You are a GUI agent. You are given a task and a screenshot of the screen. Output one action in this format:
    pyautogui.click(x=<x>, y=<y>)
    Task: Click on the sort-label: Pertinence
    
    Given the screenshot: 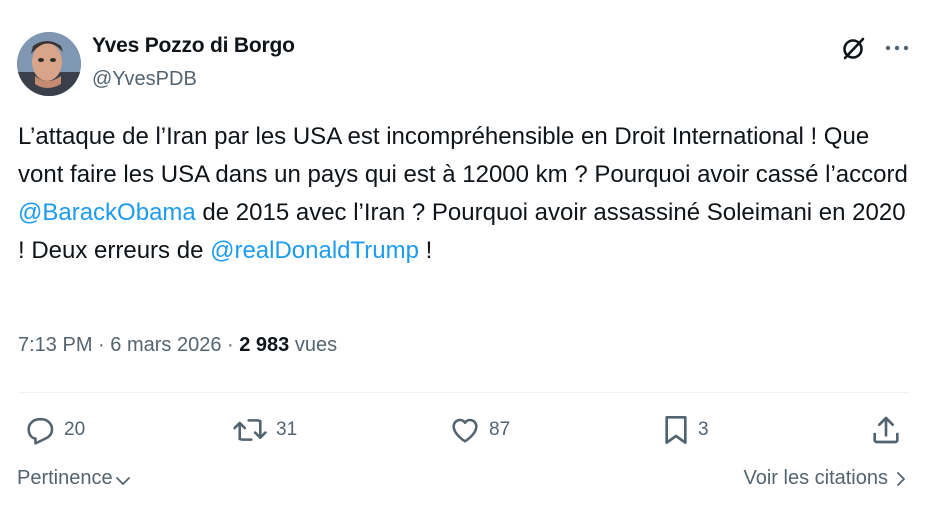 What is the action you would take?
    pyautogui.click(x=65, y=478)
    